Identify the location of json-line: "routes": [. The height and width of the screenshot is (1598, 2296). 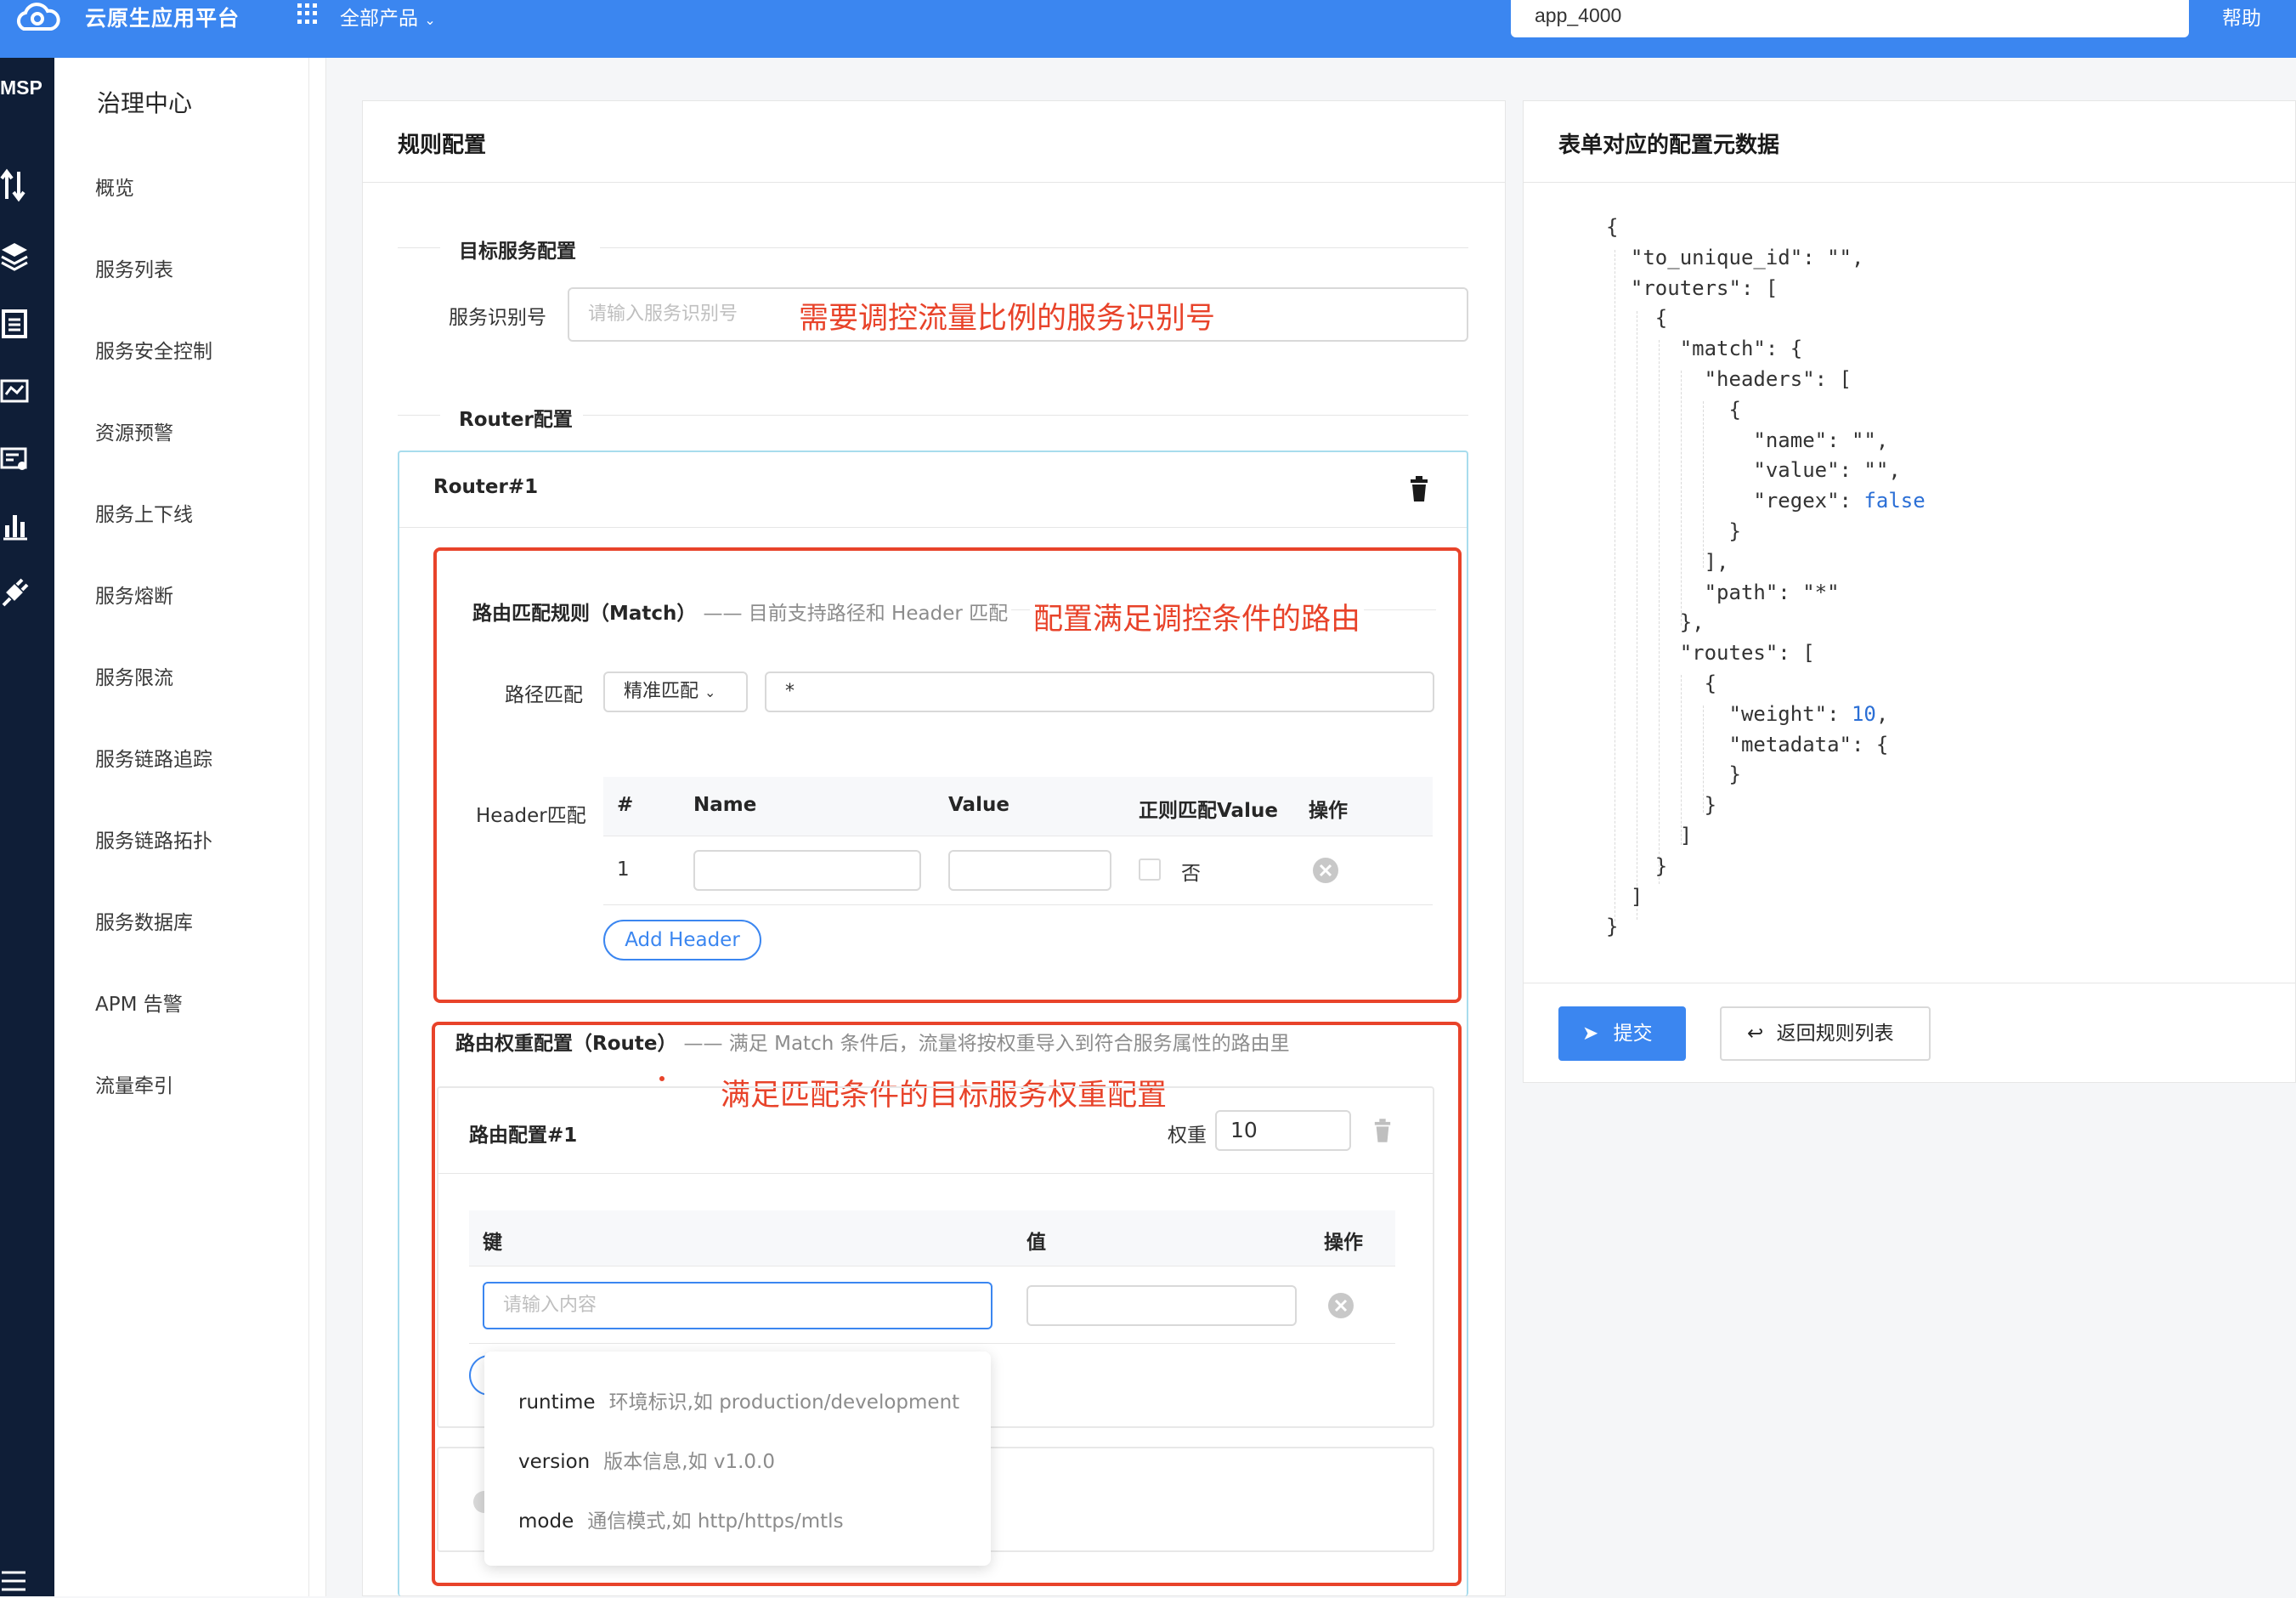
(1710, 653).